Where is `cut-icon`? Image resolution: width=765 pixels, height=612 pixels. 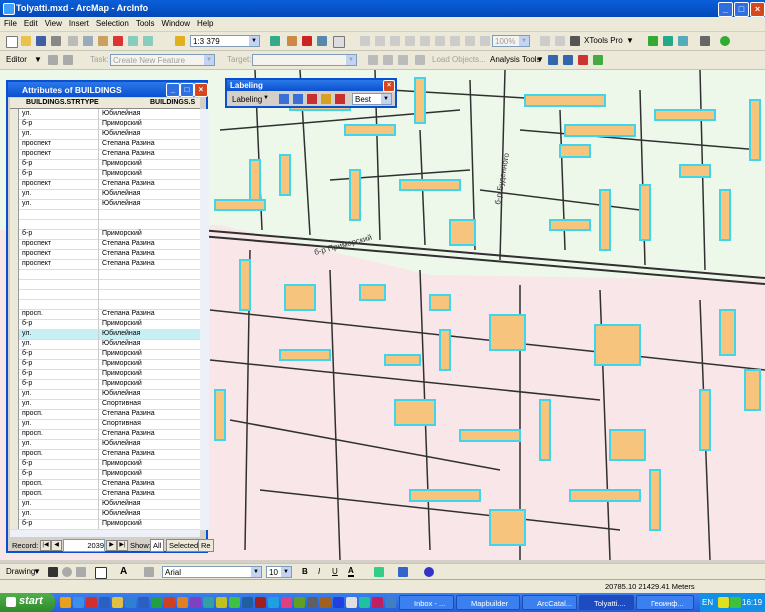 cut-icon is located at coordinates (73, 41).